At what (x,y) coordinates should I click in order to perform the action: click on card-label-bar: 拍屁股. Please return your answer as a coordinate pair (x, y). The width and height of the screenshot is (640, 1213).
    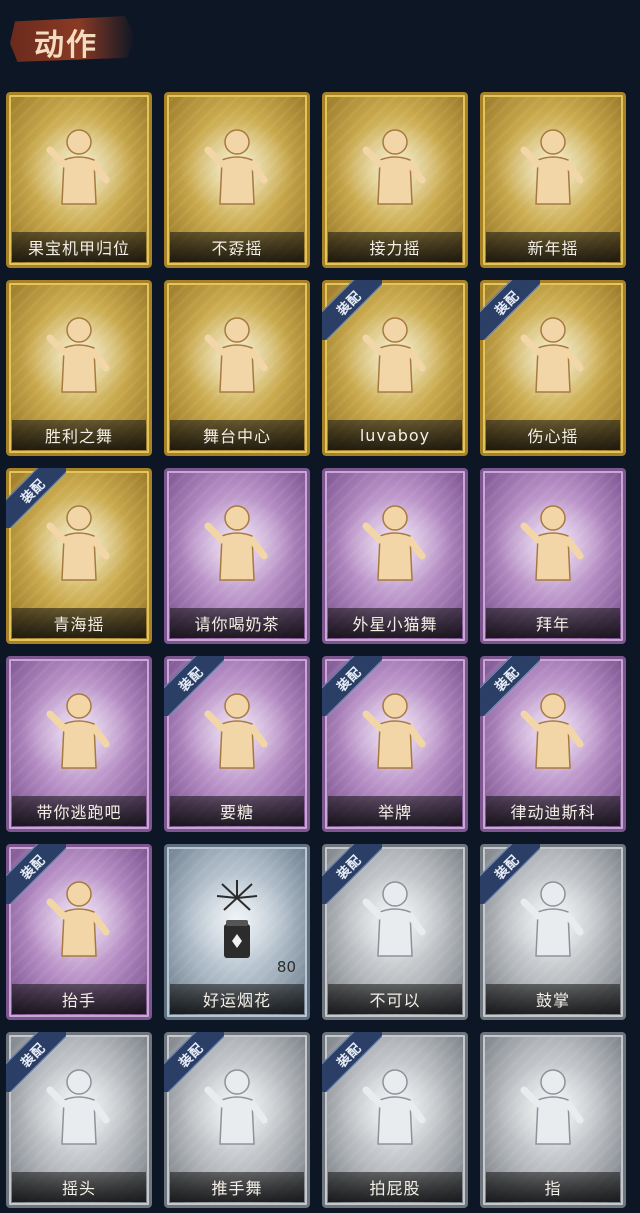
    Looking at the image, I should click on (395, 1187).